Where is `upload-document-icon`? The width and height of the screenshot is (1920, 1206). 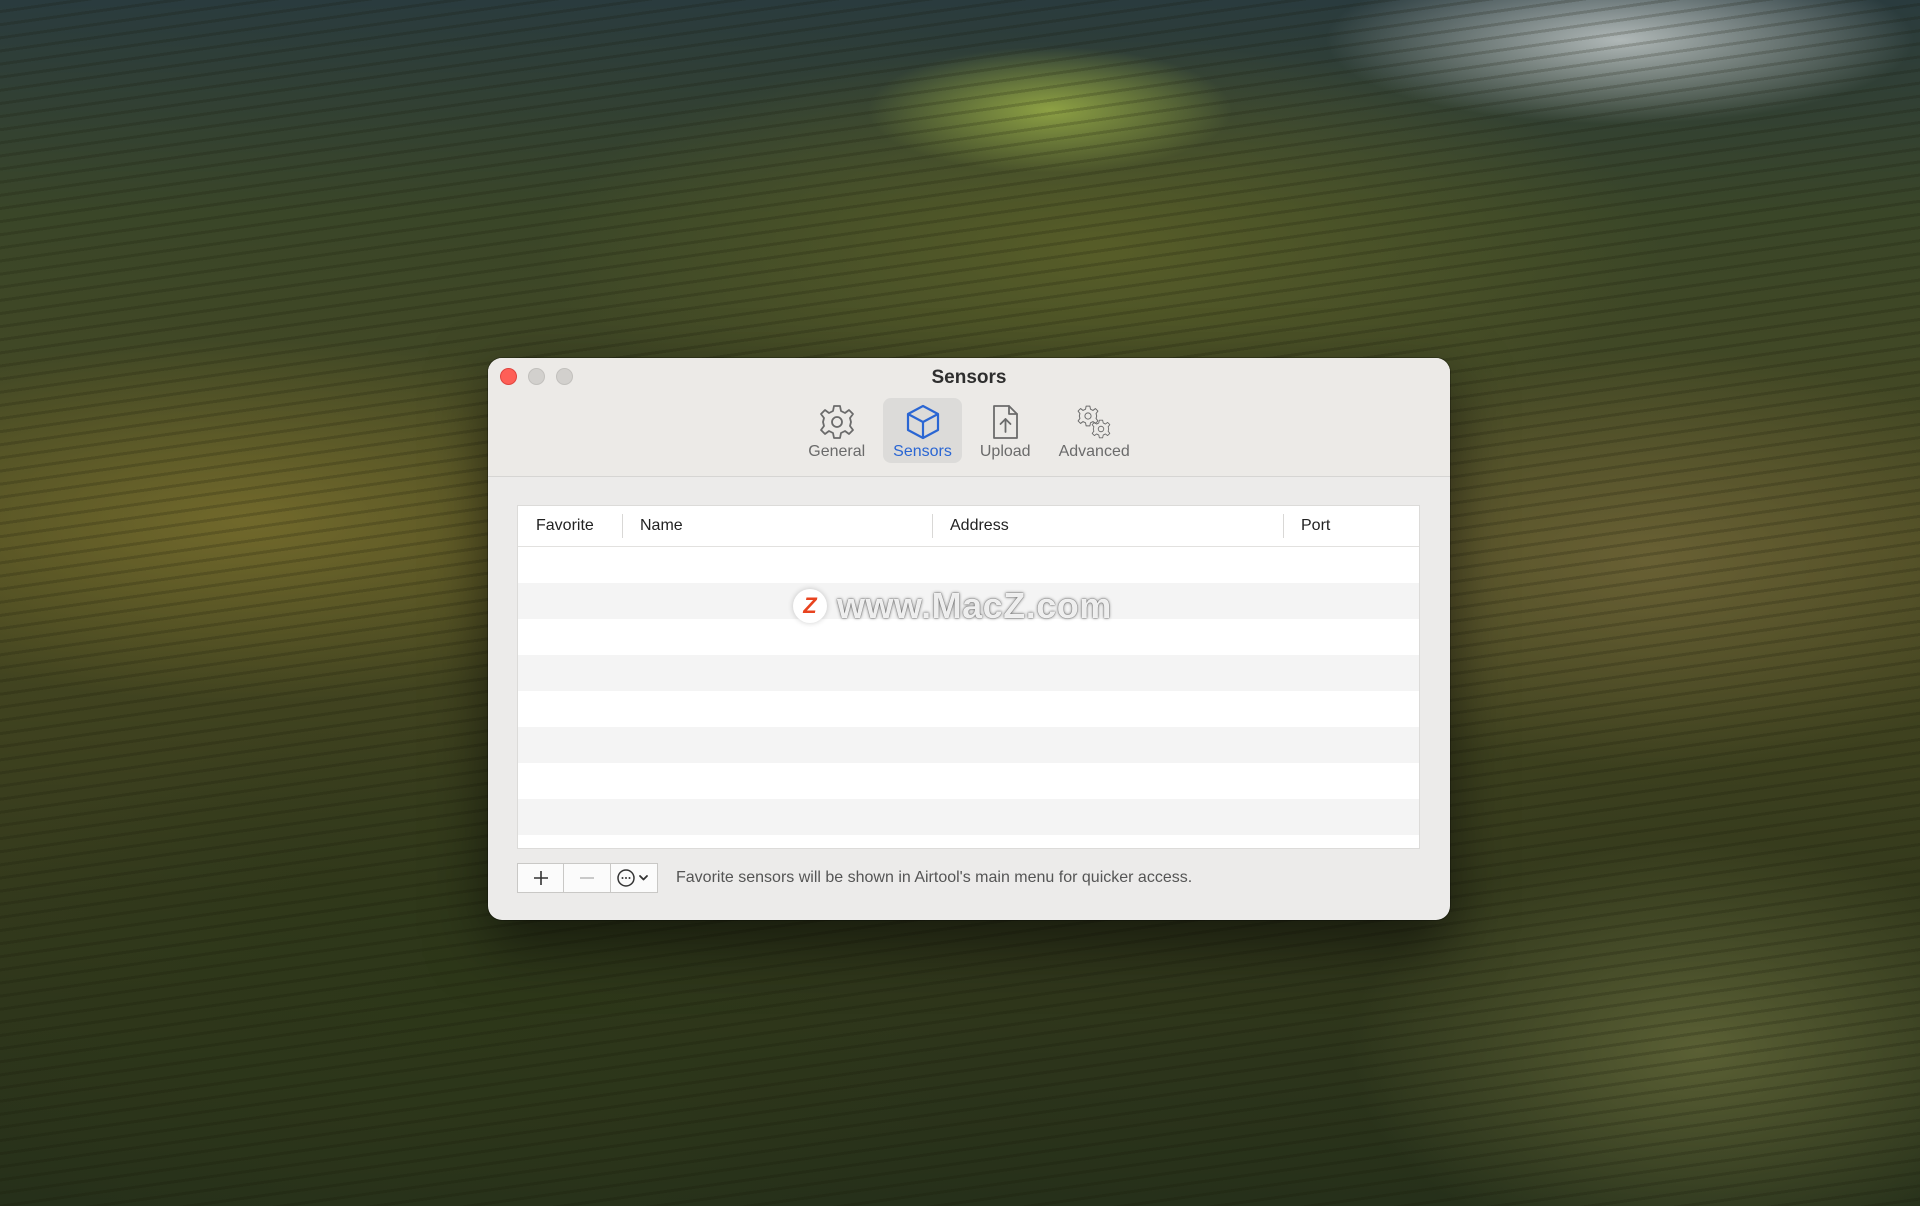 upload-document-icon is located at coordinates (1006, 422).